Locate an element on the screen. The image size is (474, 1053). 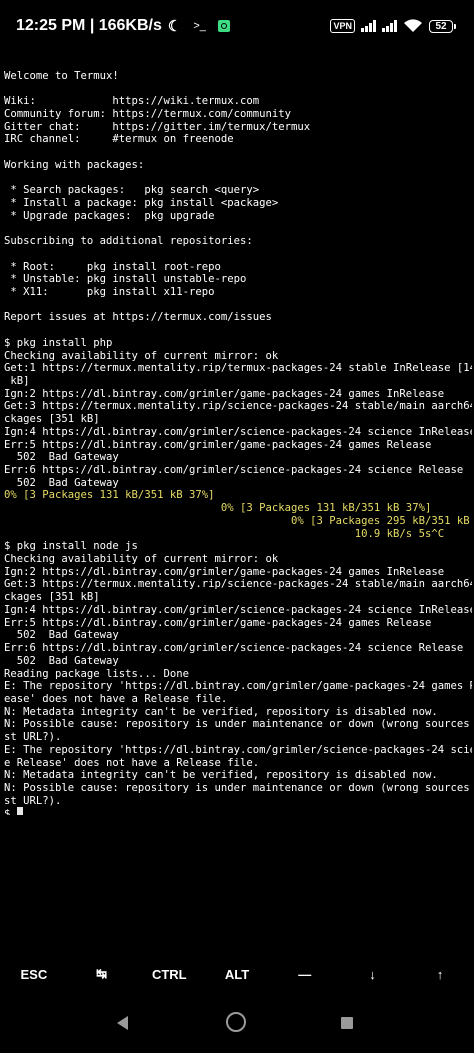
up-key: ↑ is located at coordinates (440, 974).